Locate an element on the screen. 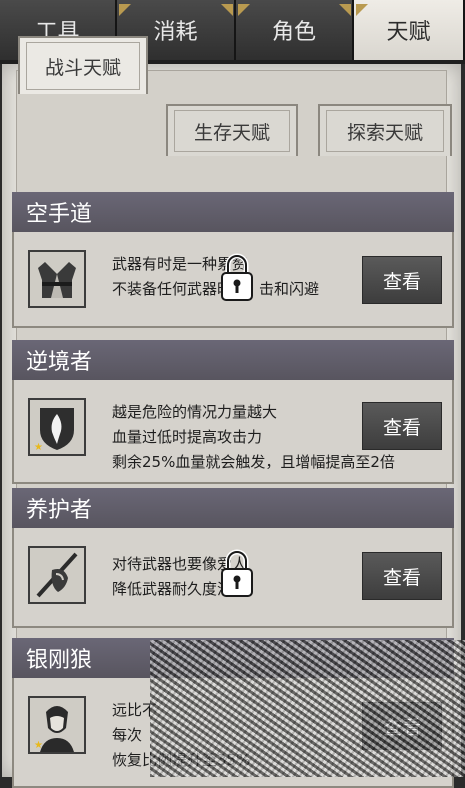 The image size is (465, 788). desc-line: 血量过低时提高攻击力 is located at coordinates (187, 437).